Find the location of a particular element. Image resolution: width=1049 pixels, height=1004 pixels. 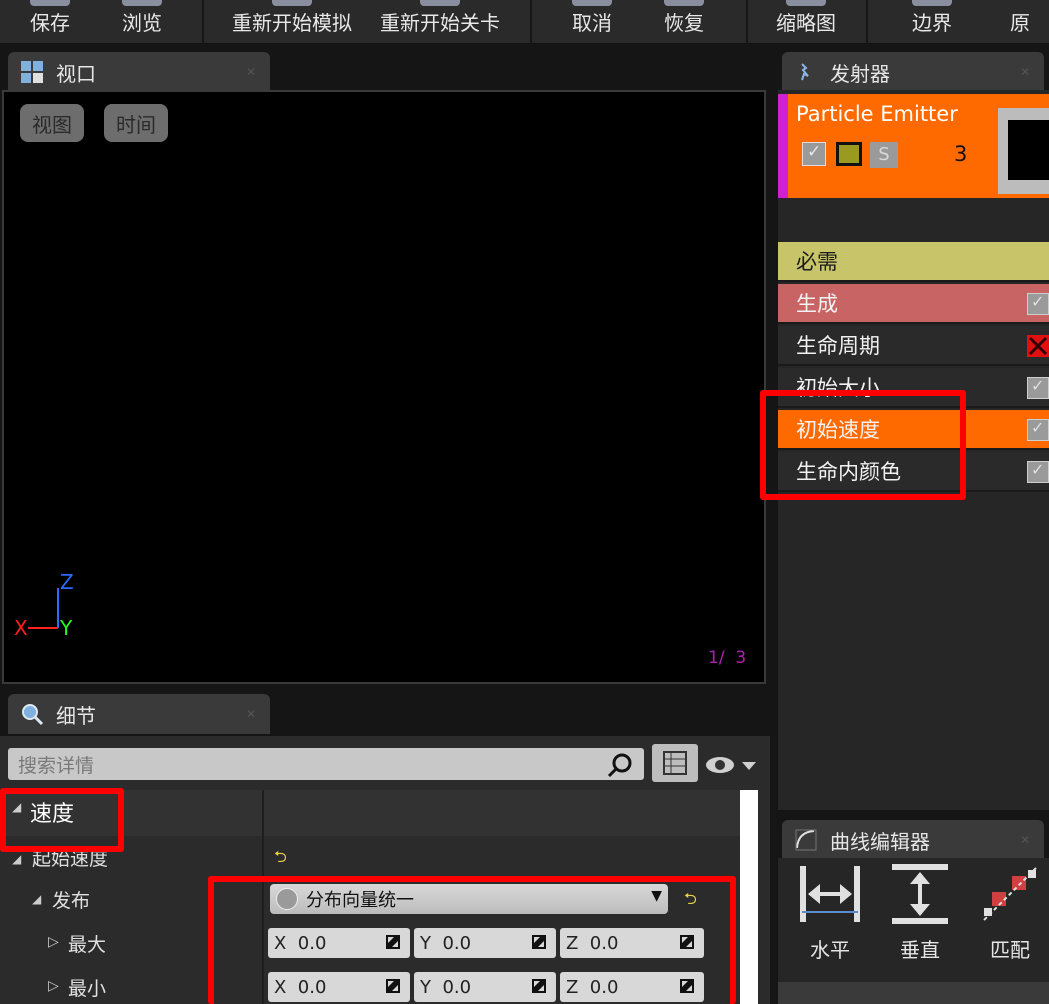

bounds-icon is located at coordinates (932, 3).